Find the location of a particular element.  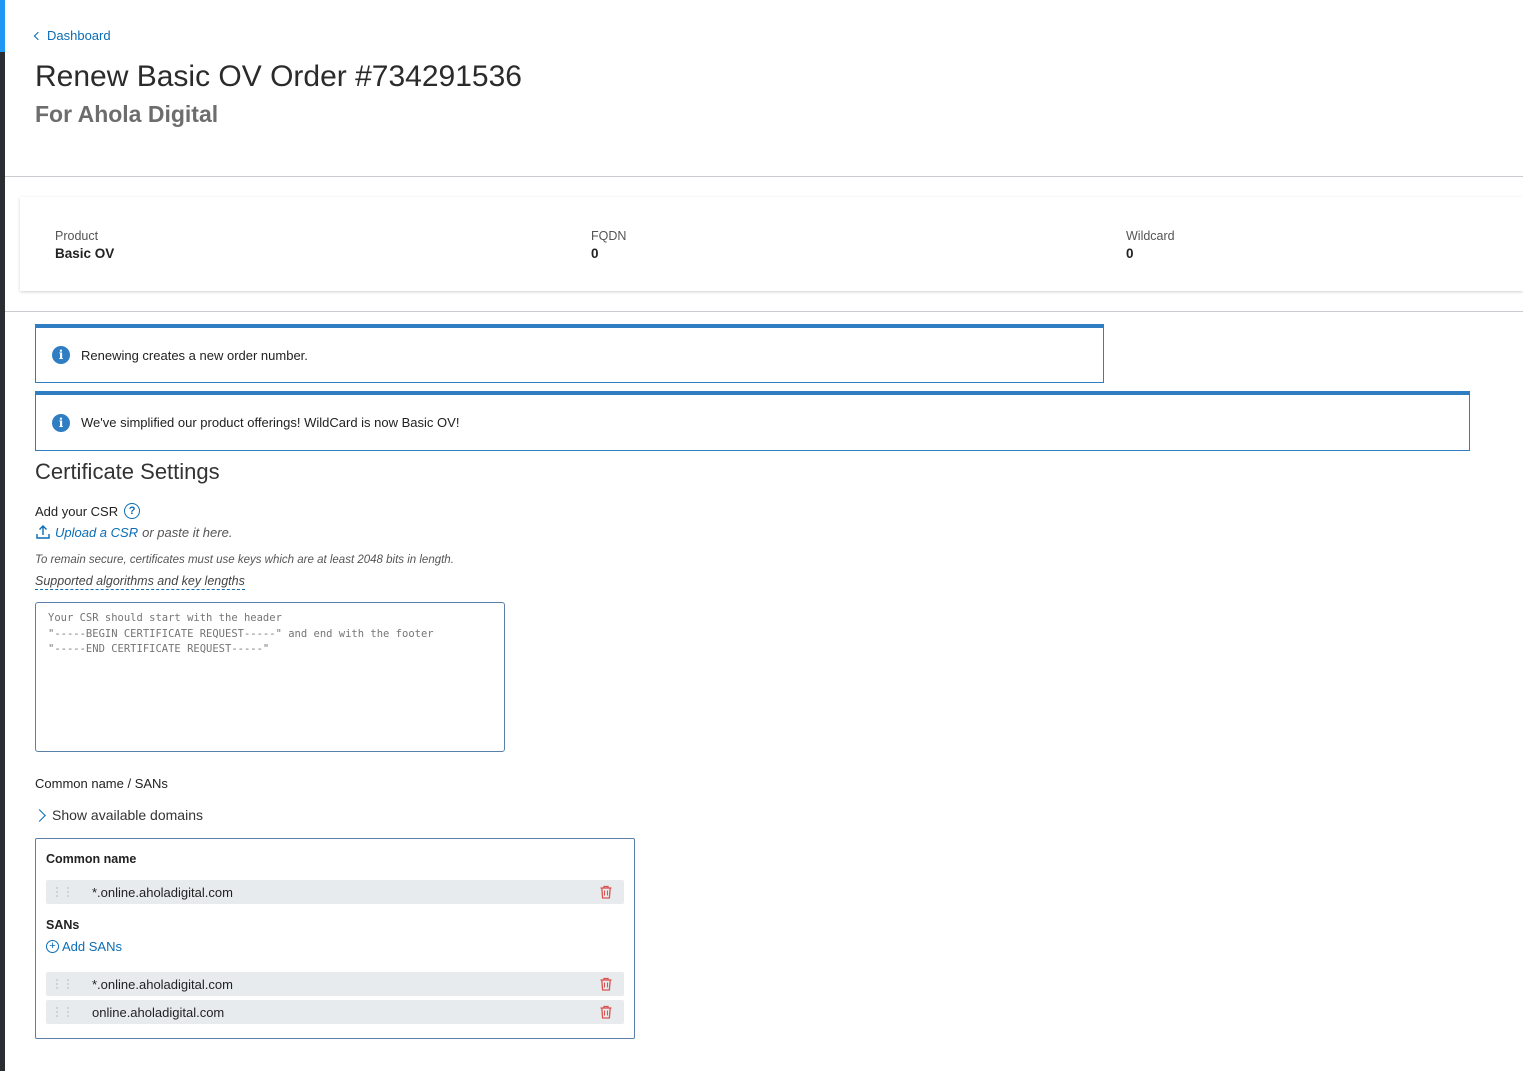

csr-label-row: Add your CSR ? is located at coordinates (88, 511).